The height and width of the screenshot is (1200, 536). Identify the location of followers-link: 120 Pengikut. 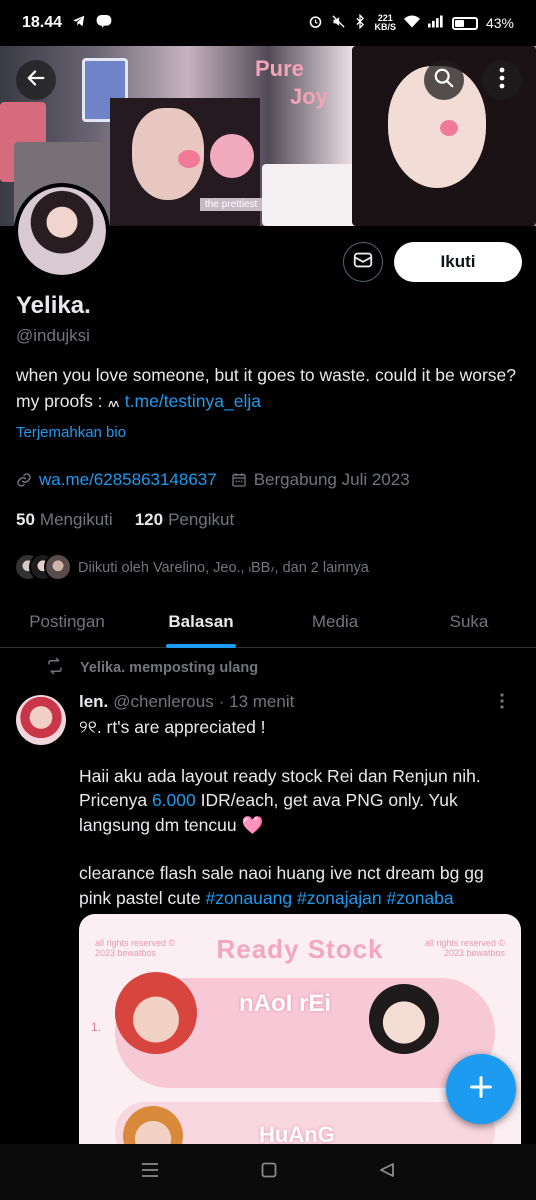
(185, 520).